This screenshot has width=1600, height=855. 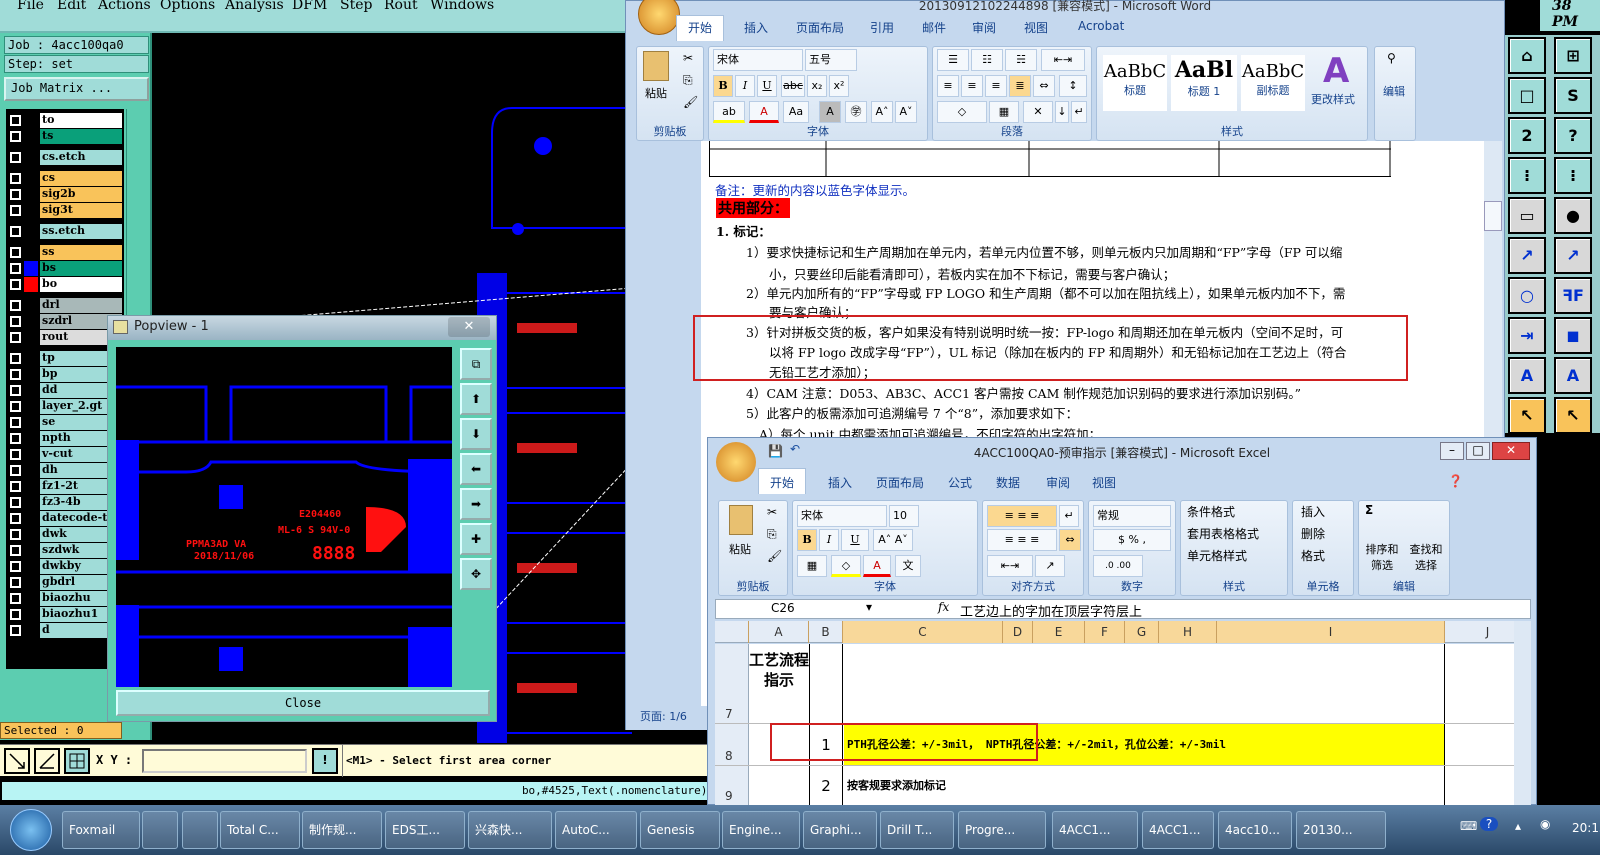 What do you see at coordinates (1020, 86) in the screenshot?
I see `justify-icon: ≣` at bounding box center [1020, 86].